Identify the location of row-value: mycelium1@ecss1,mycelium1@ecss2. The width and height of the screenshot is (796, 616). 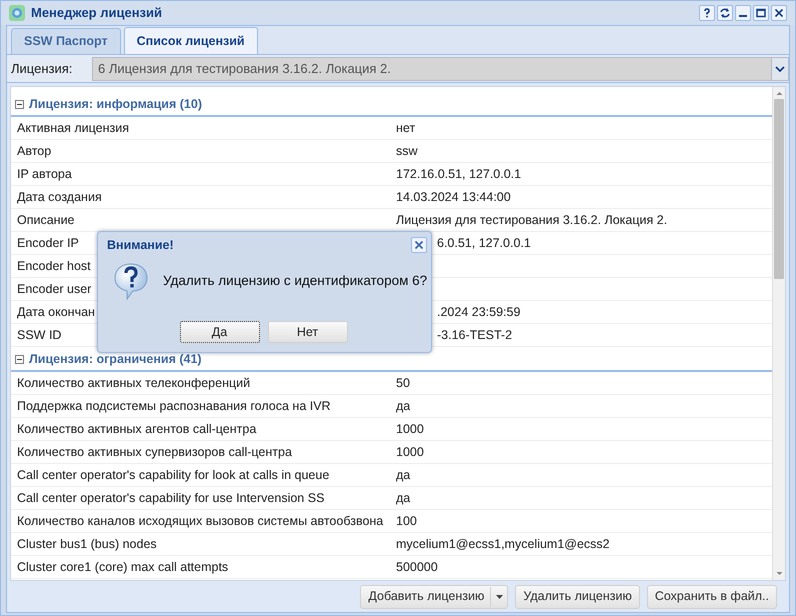
(503, 544).